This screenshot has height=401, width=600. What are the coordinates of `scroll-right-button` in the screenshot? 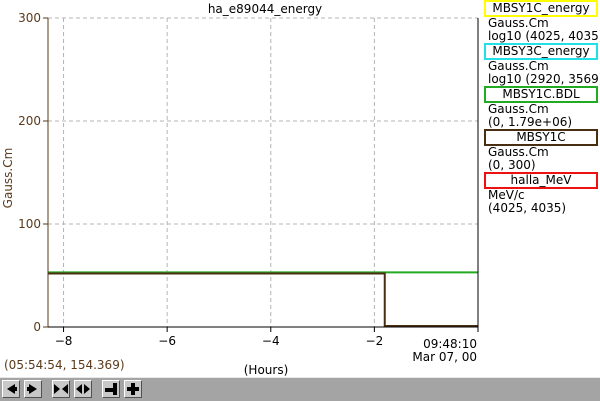 It's located at (33, 389).